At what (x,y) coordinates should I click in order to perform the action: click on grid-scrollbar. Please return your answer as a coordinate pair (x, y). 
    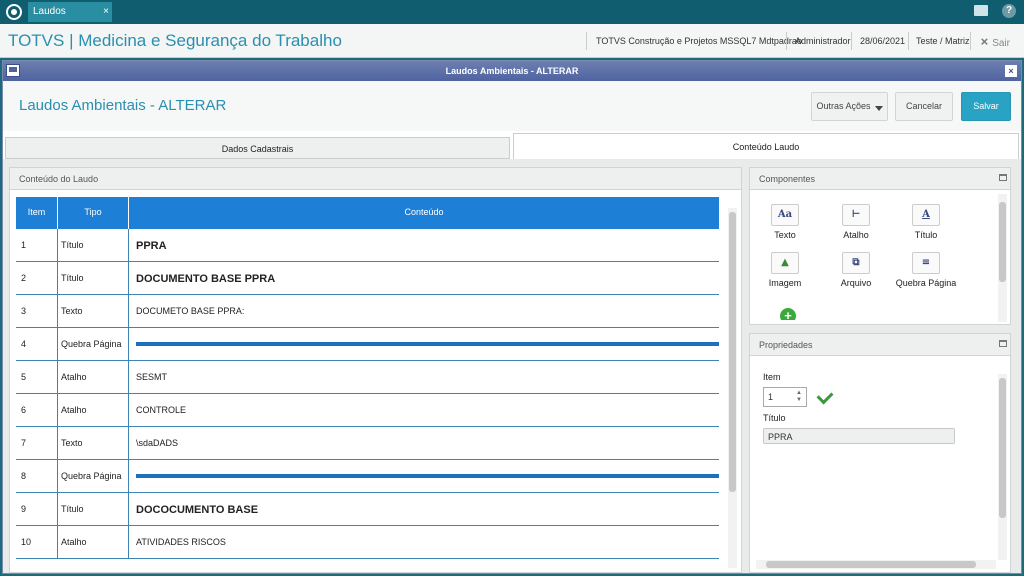
    Looking at the image, I should click on (732, 388).